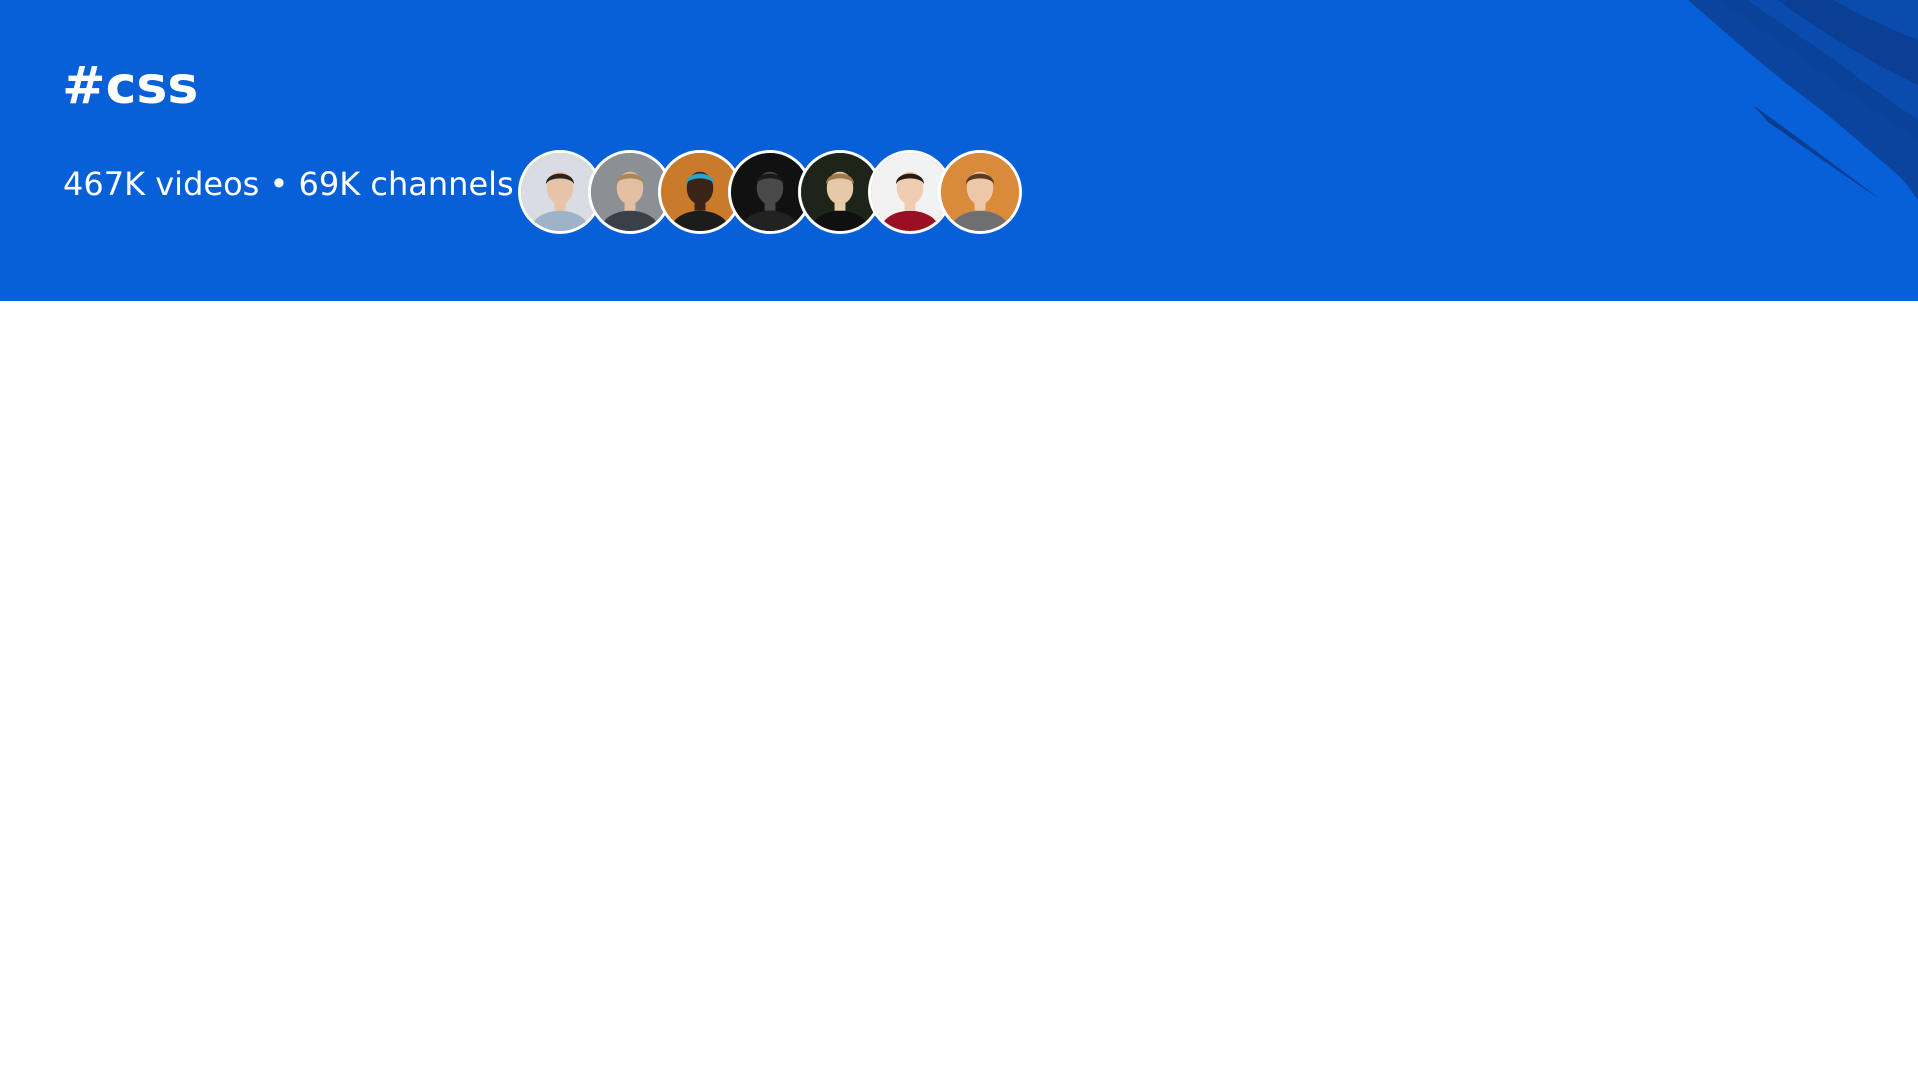 This screenshot has width=1918, height=1079. I want to click on person-avatar-icon, so click(979, 192).